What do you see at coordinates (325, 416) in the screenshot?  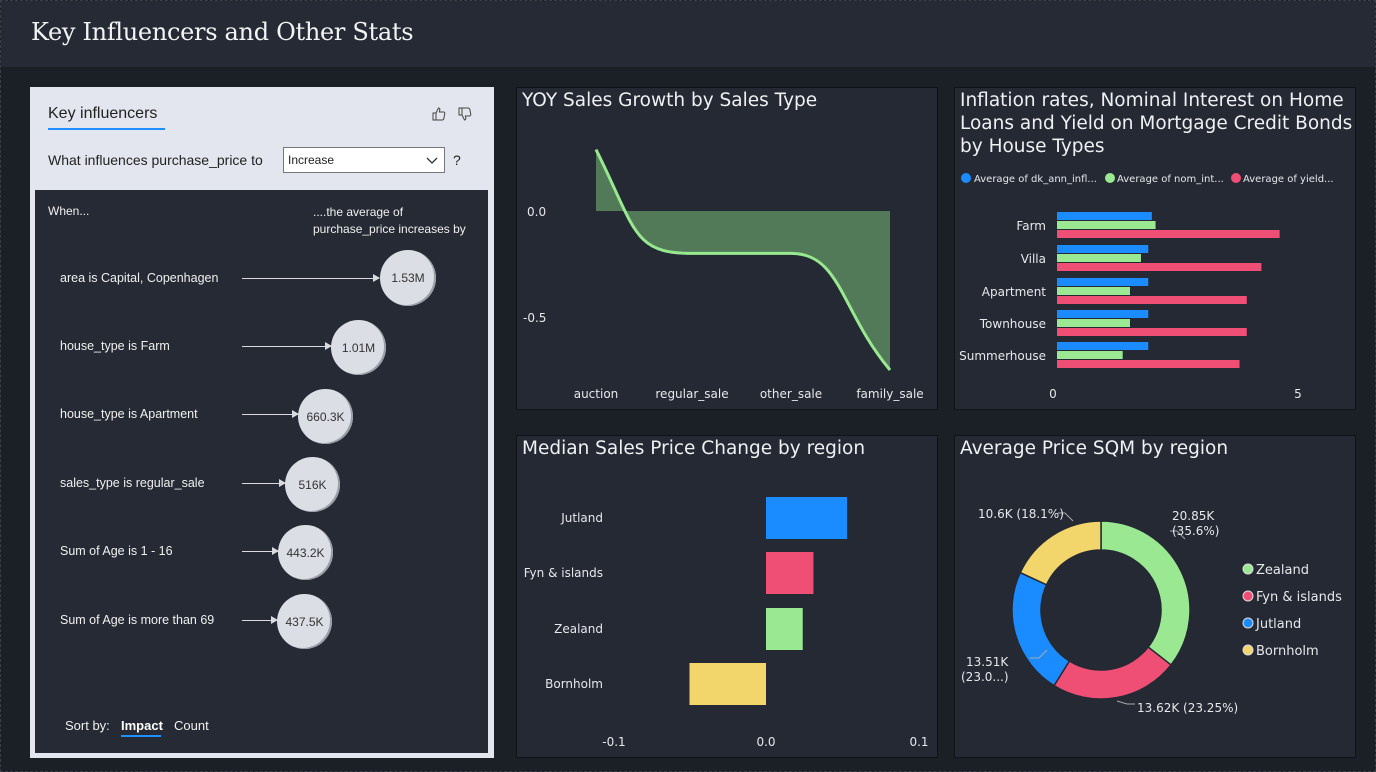 I see `influencer-bubble: 660.3K` at bounding box center [325, 416].